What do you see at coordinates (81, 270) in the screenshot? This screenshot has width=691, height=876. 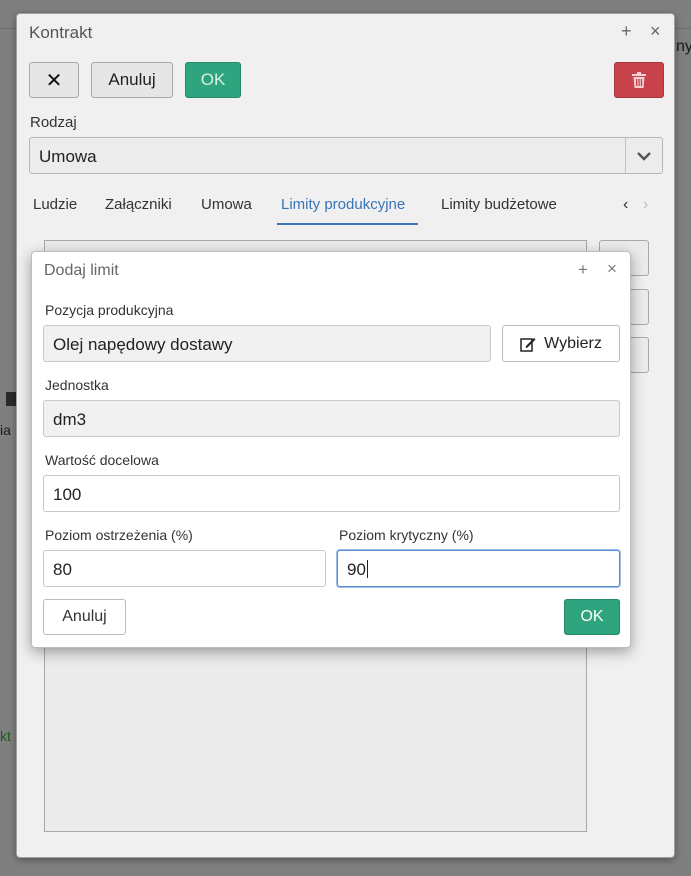 I see `modal-title: Dodaj limit` at bounding box center [81, 270].